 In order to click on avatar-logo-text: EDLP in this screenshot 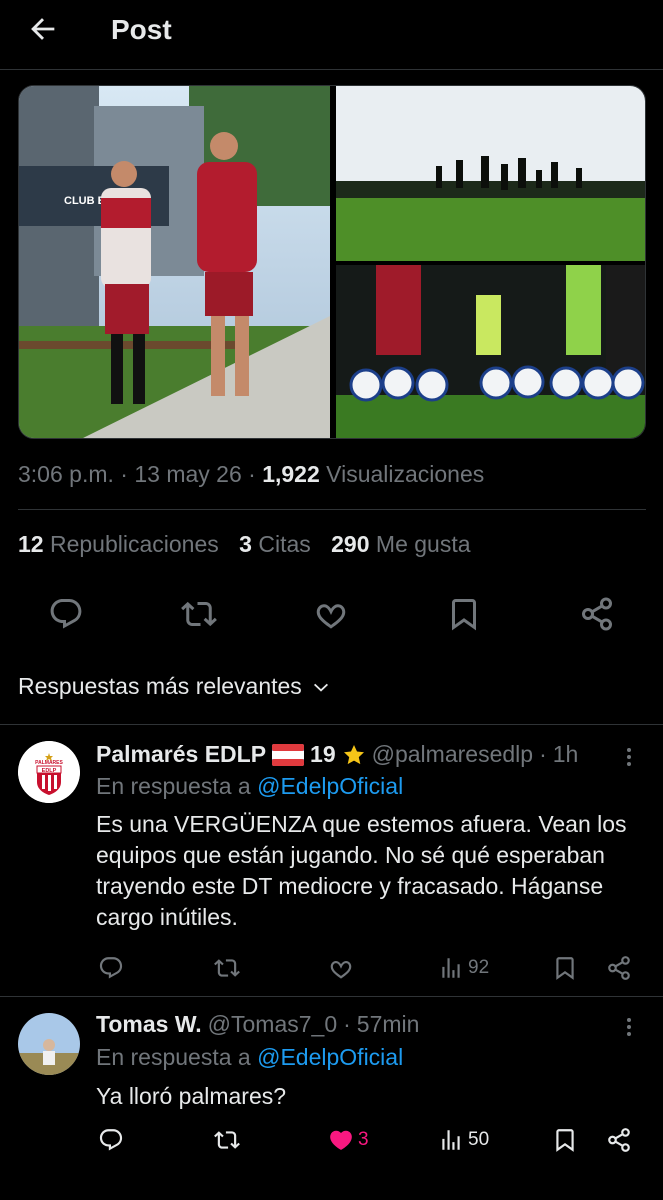, I will do `click(49, 771)`.